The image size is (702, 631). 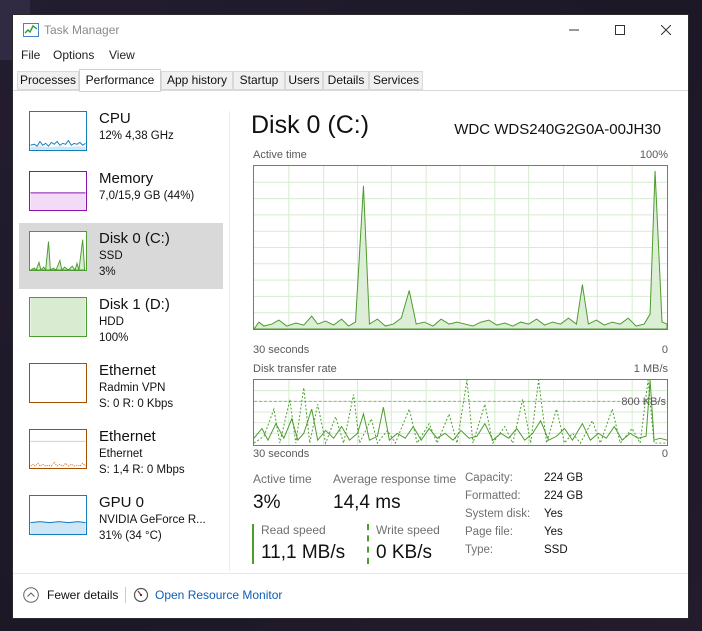 What do you see at coordinates (479, 550) in the screenshot?
I see `type-label: Type:` at bounding box center [479, 550].